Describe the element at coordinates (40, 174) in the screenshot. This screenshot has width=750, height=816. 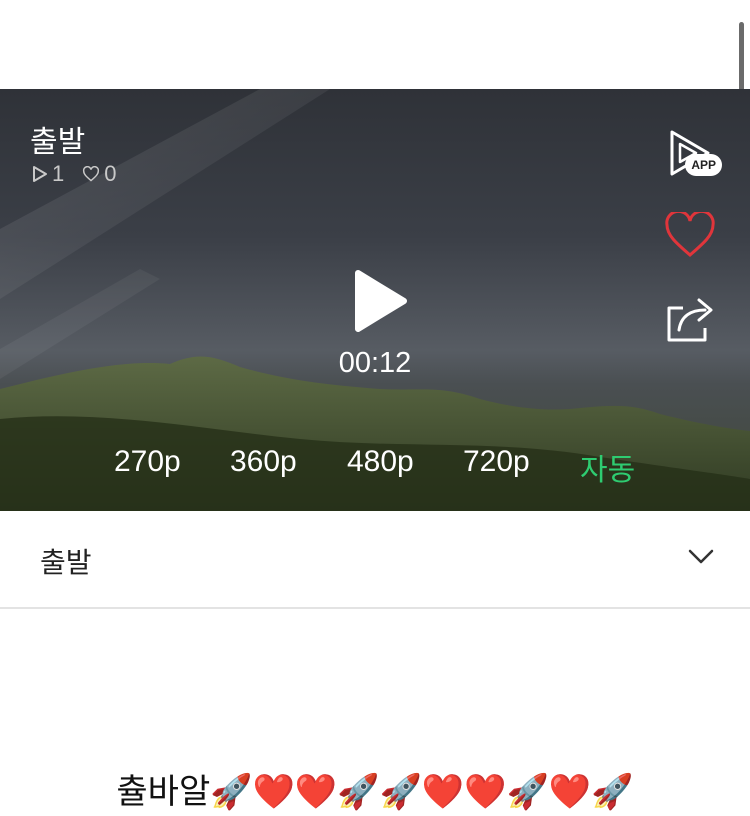
I see `play-count-icon` at that location.